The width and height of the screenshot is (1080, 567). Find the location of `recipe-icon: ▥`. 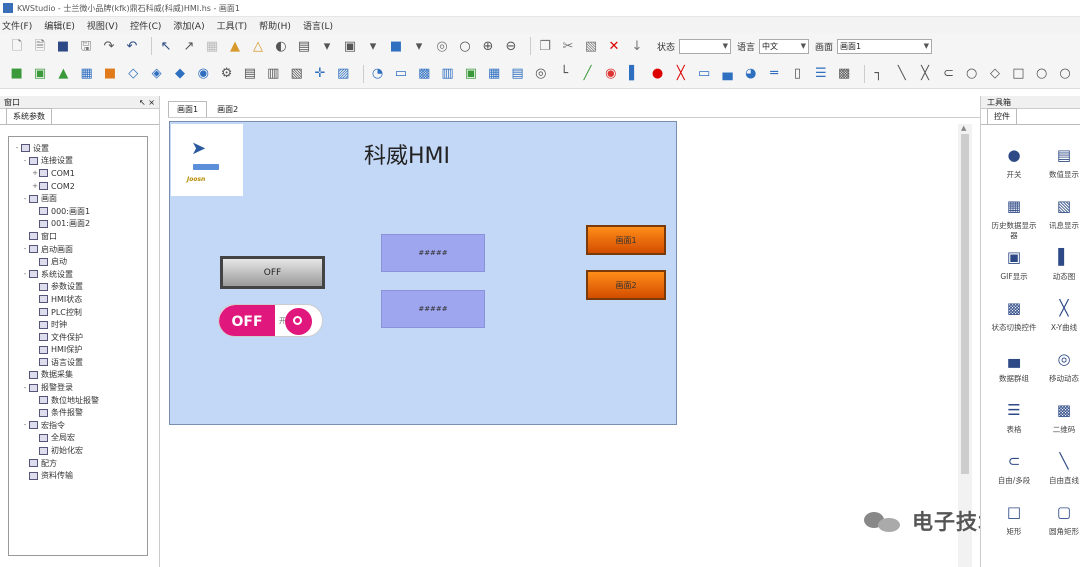

recipe-icon: ▥ is located at coordinates (447, 74).